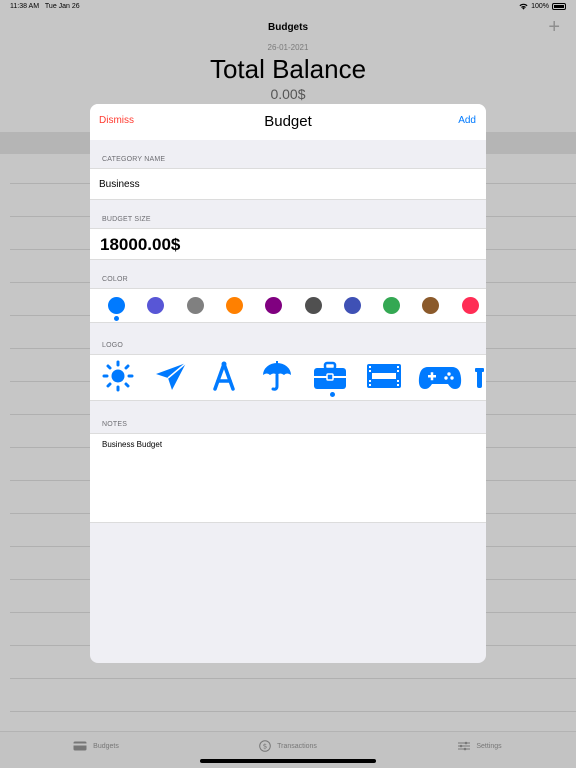 The width and height of the screenshot is (576, 768). I want to click on logo-header: LOGO, so click(113, 345).